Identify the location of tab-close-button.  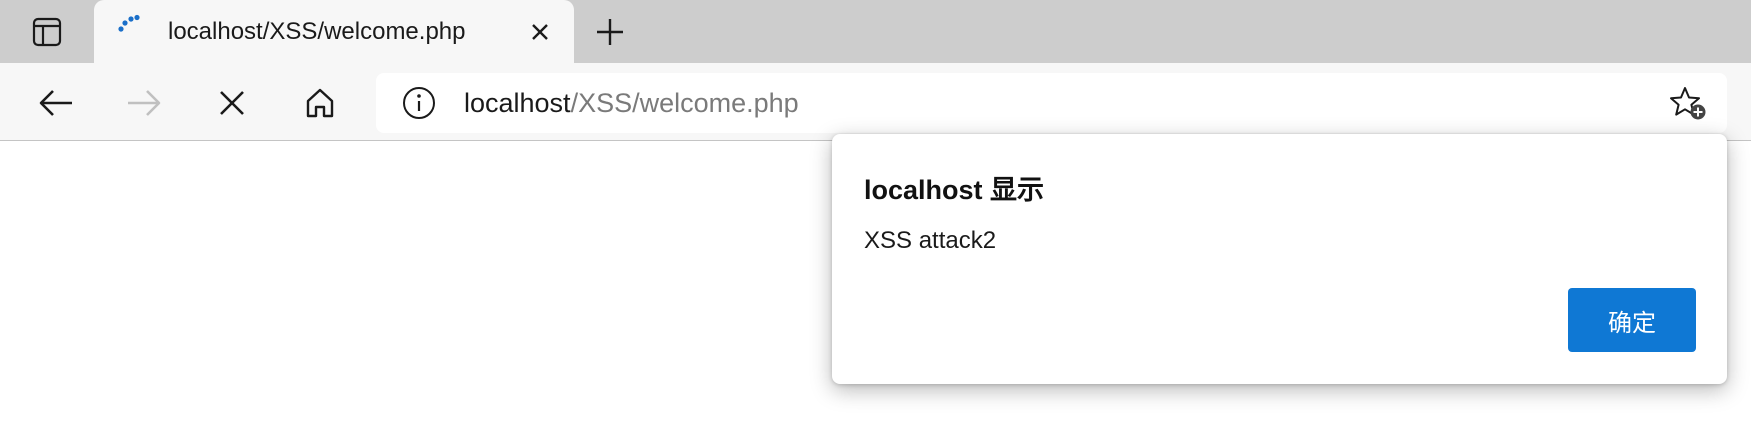
(540, 32).